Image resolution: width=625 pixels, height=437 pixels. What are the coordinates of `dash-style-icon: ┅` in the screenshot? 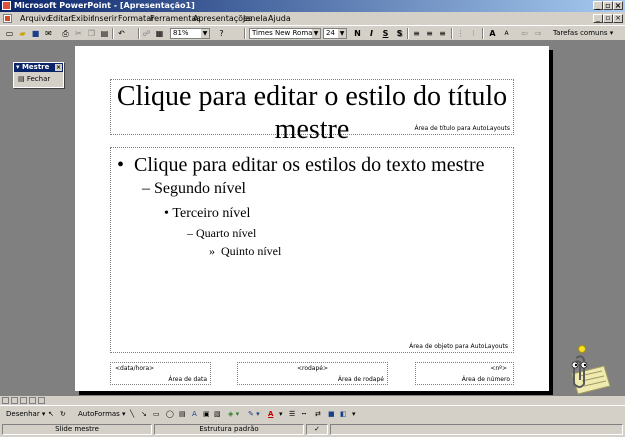 It's located at (304, 414).